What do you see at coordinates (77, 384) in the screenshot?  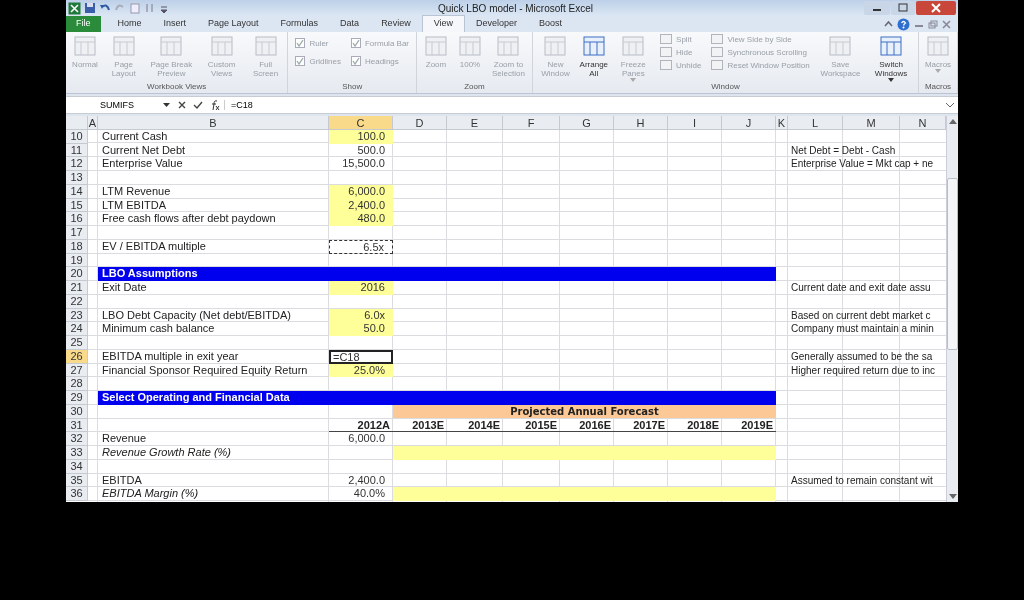 I see `row-header: 28` at bounding box center [77, 384].